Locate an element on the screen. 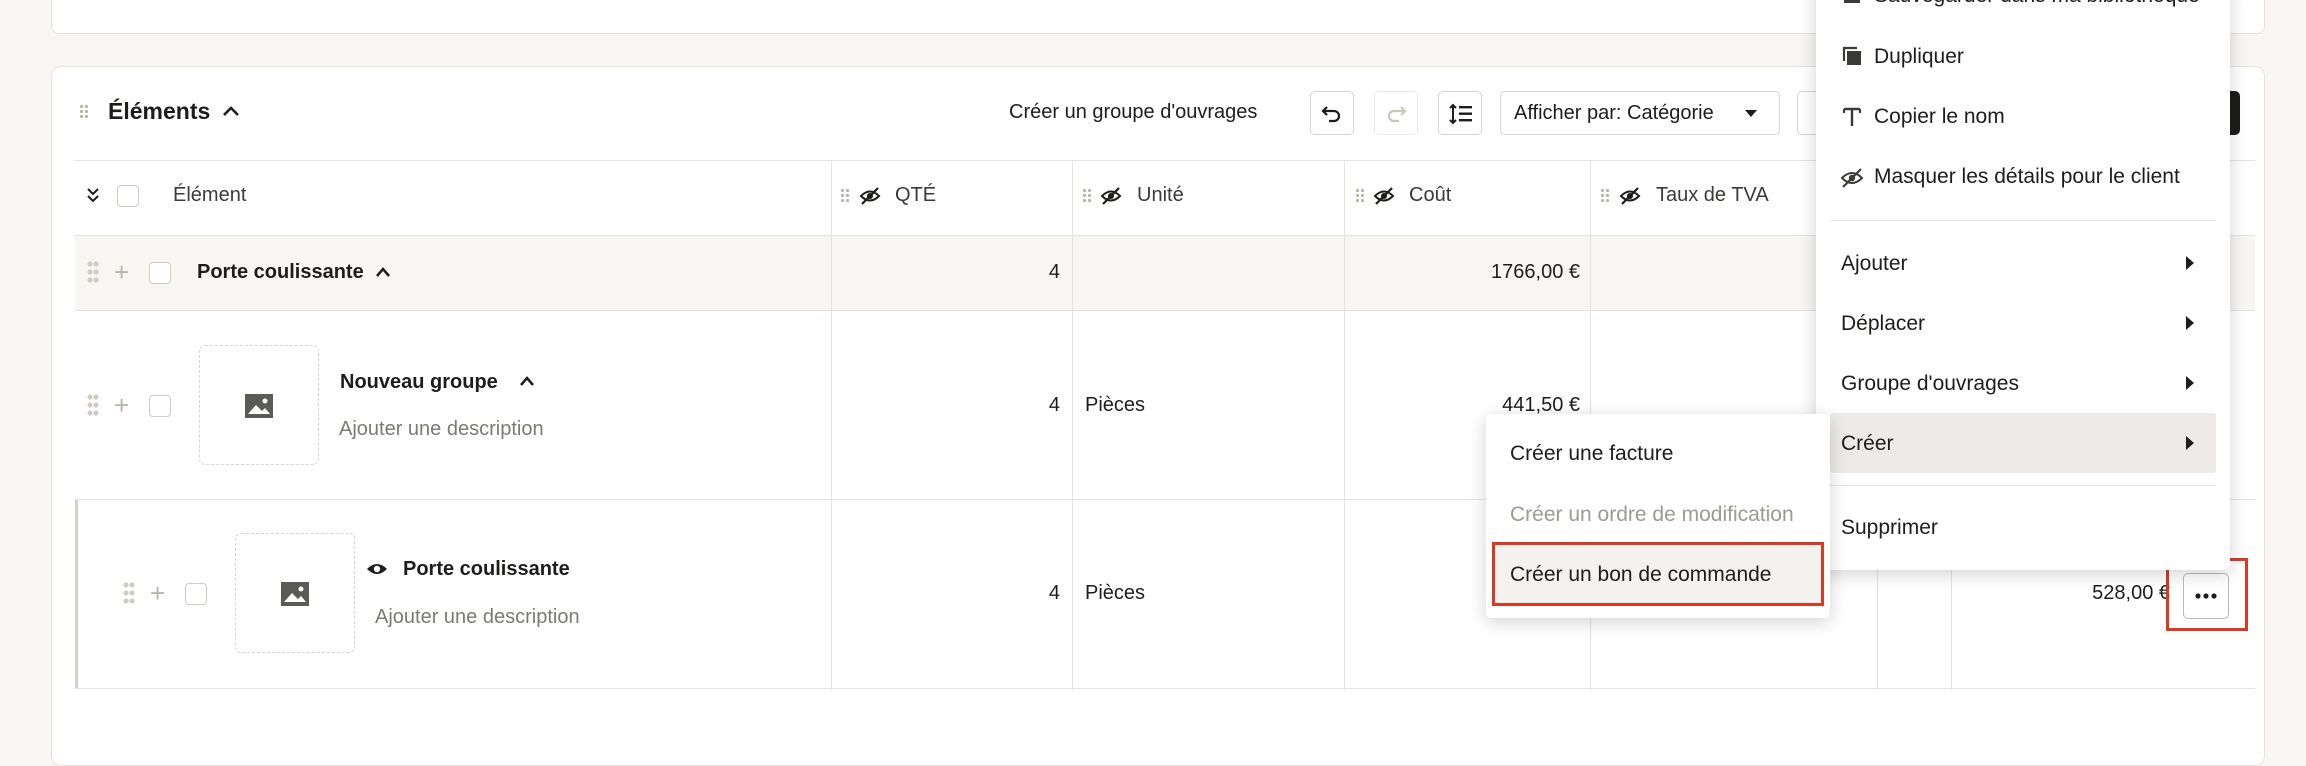 The height and width of the screenshot is (766, 2306). menu-item-copy-name: Copier le nom is located at coordinates (1939, 117).